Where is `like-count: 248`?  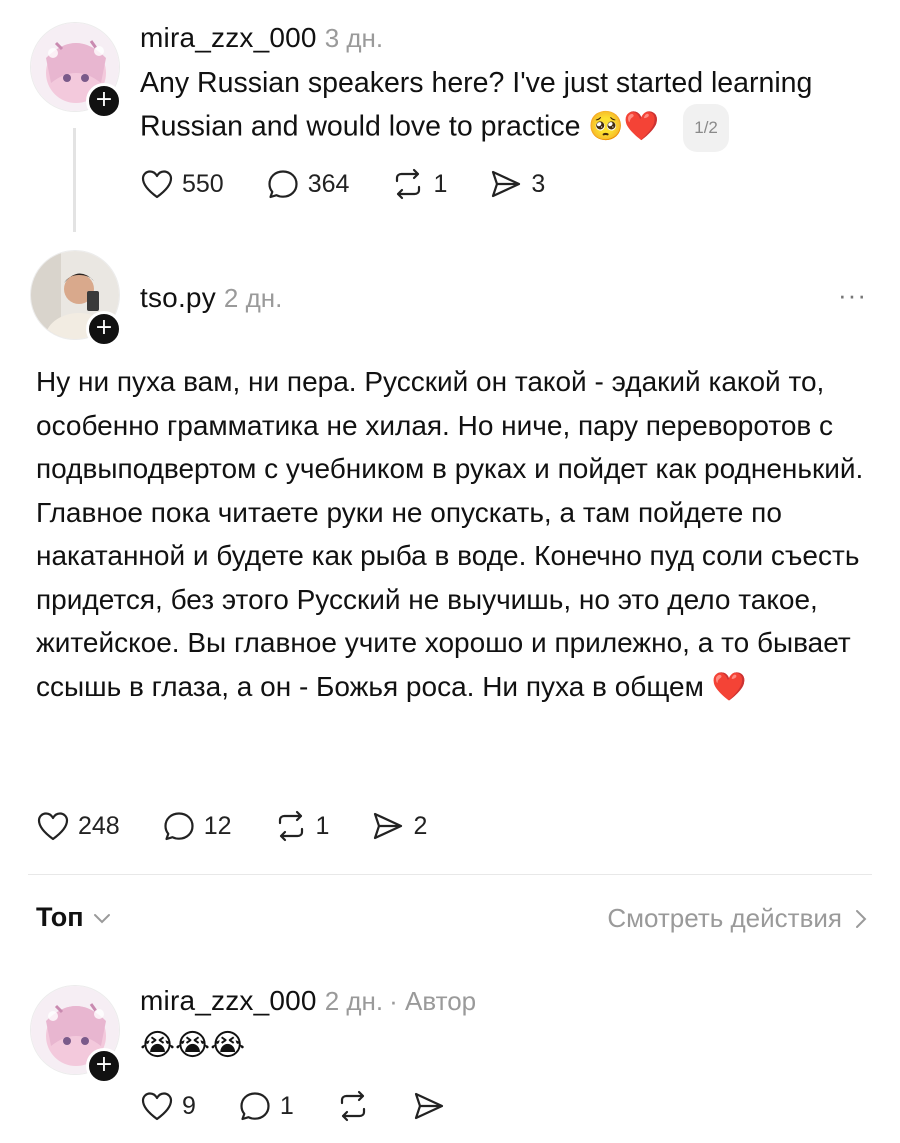 like-count: 248 is located at coordinates (99, 825).